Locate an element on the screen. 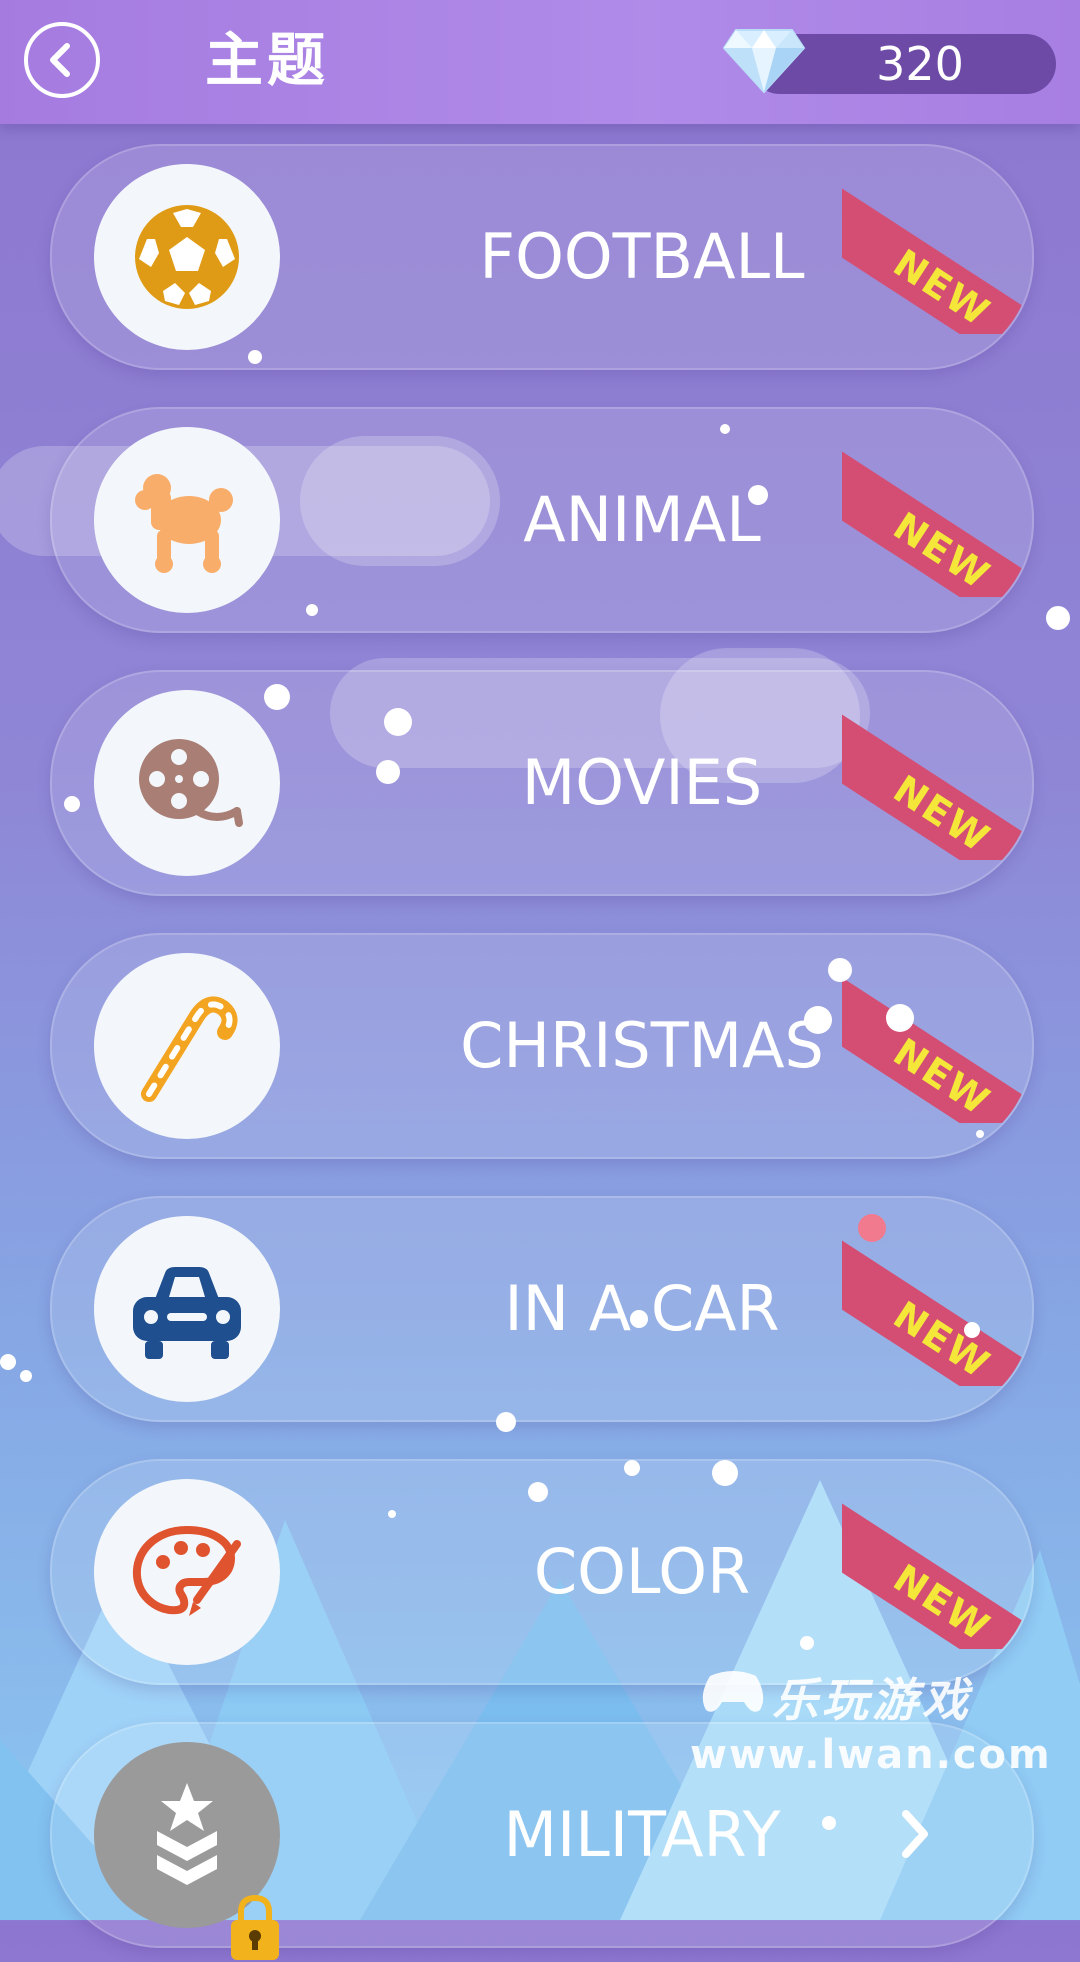 The width and height of the screenshot is (1080, 1962). top-bar: 主题 320 is located at coordinates (540, 62).